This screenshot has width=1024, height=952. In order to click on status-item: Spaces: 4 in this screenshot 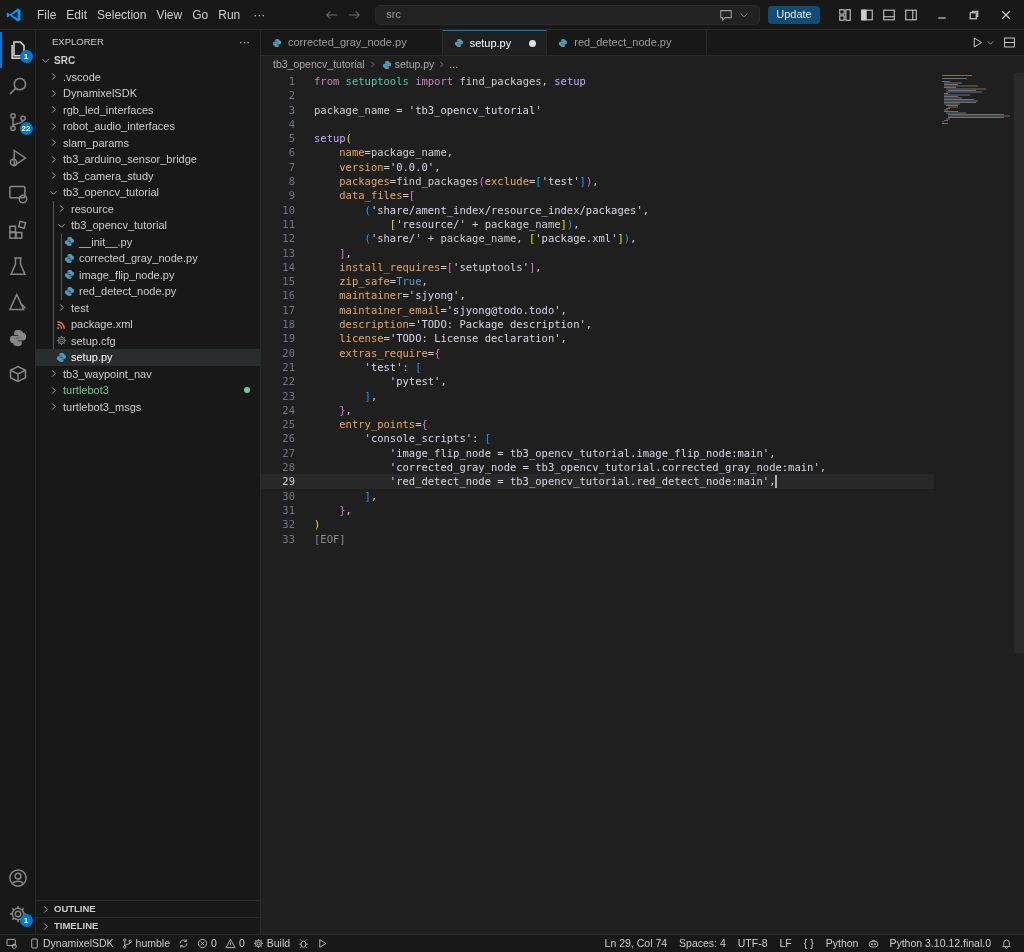, I will do `click(702, 943)`.